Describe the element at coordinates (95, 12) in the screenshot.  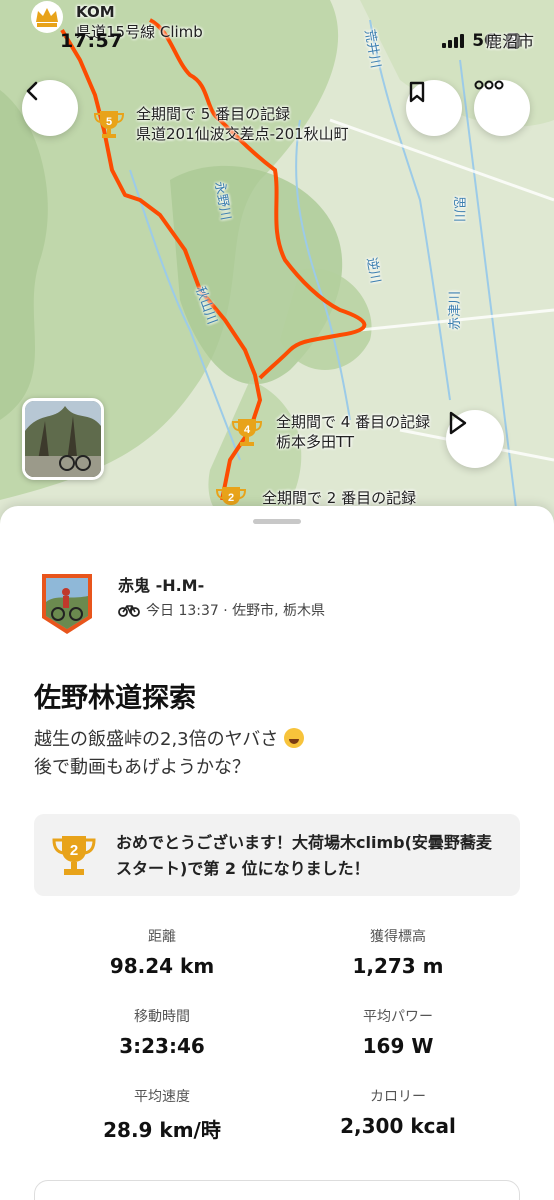
I see `kom-label: KOM` at that location.